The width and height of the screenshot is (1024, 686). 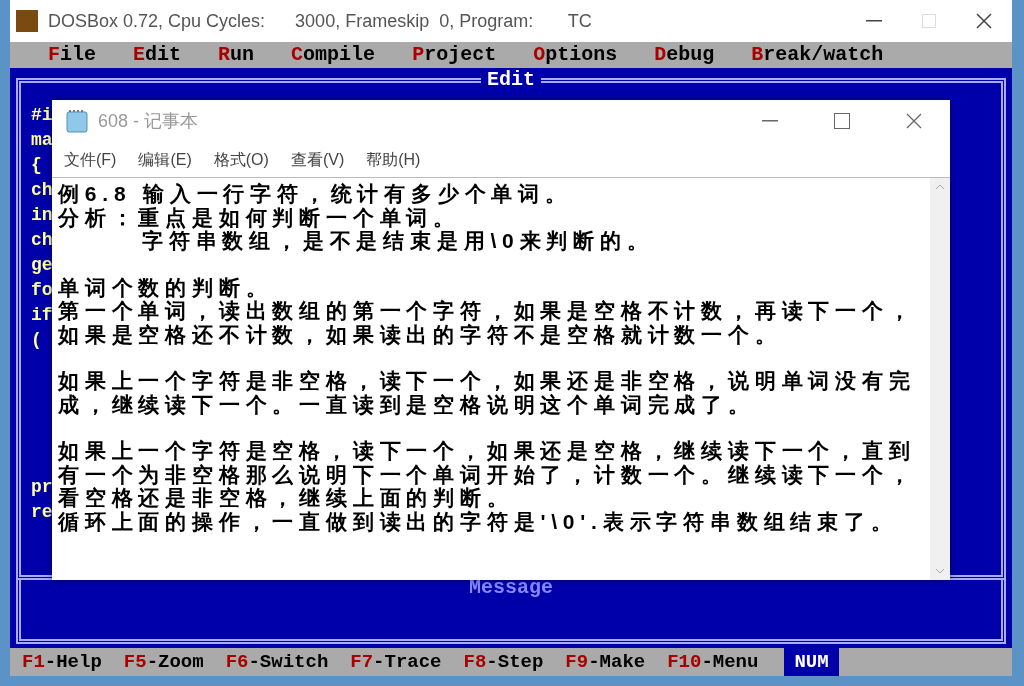 What do you see at coordinates (166, 287) in the screenshot?
I see `text-line: 单词个数的判断。` at bounding box center [166, 287].